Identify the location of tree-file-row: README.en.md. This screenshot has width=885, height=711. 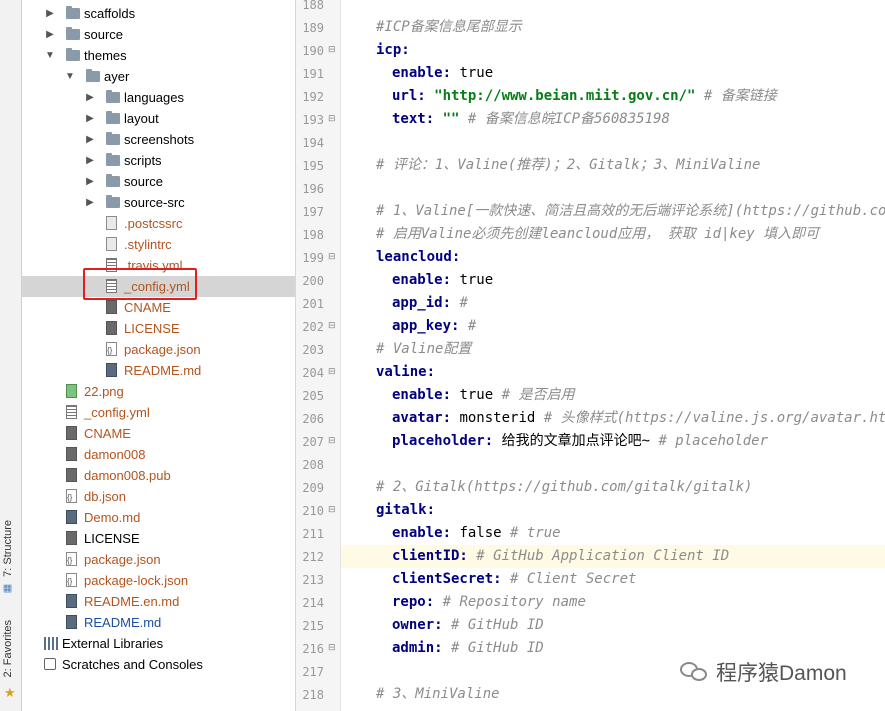
(158, 601).